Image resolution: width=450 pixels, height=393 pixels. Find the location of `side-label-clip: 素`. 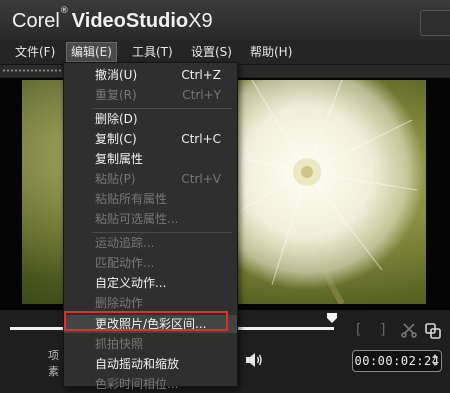

side-label-clip: 素 is located at coordinates (53, 371).